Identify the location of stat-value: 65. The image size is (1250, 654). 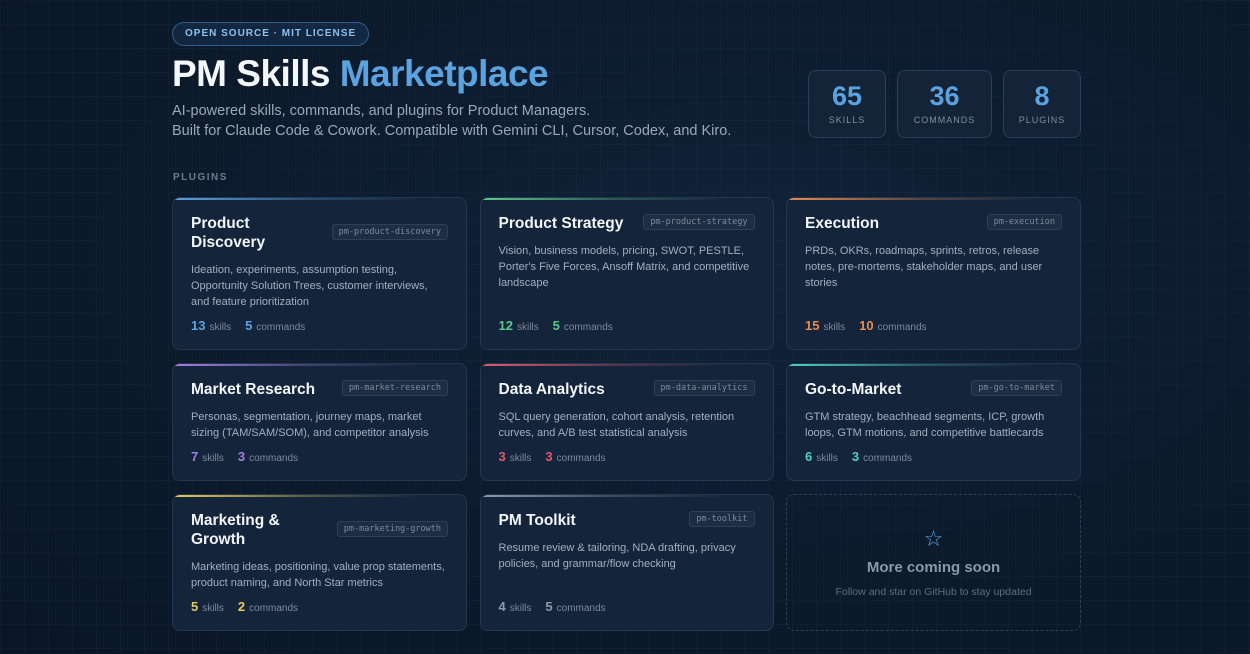
(847, 96).